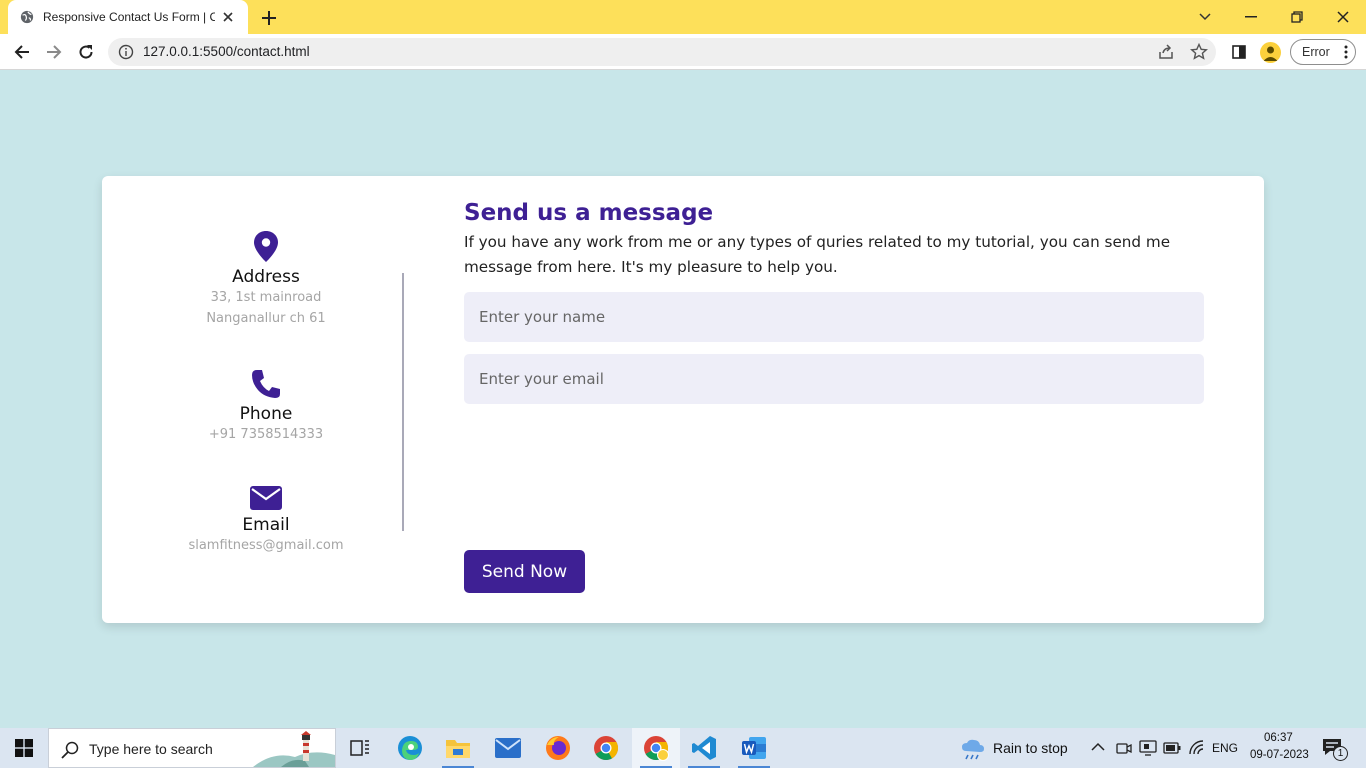 The height and width of the screenshot is (768, 1366). What do you see at coordinates (266, 434) in the screenshot?
I see `phone-number: +91 7358514333` at bounding box center [266, 434].